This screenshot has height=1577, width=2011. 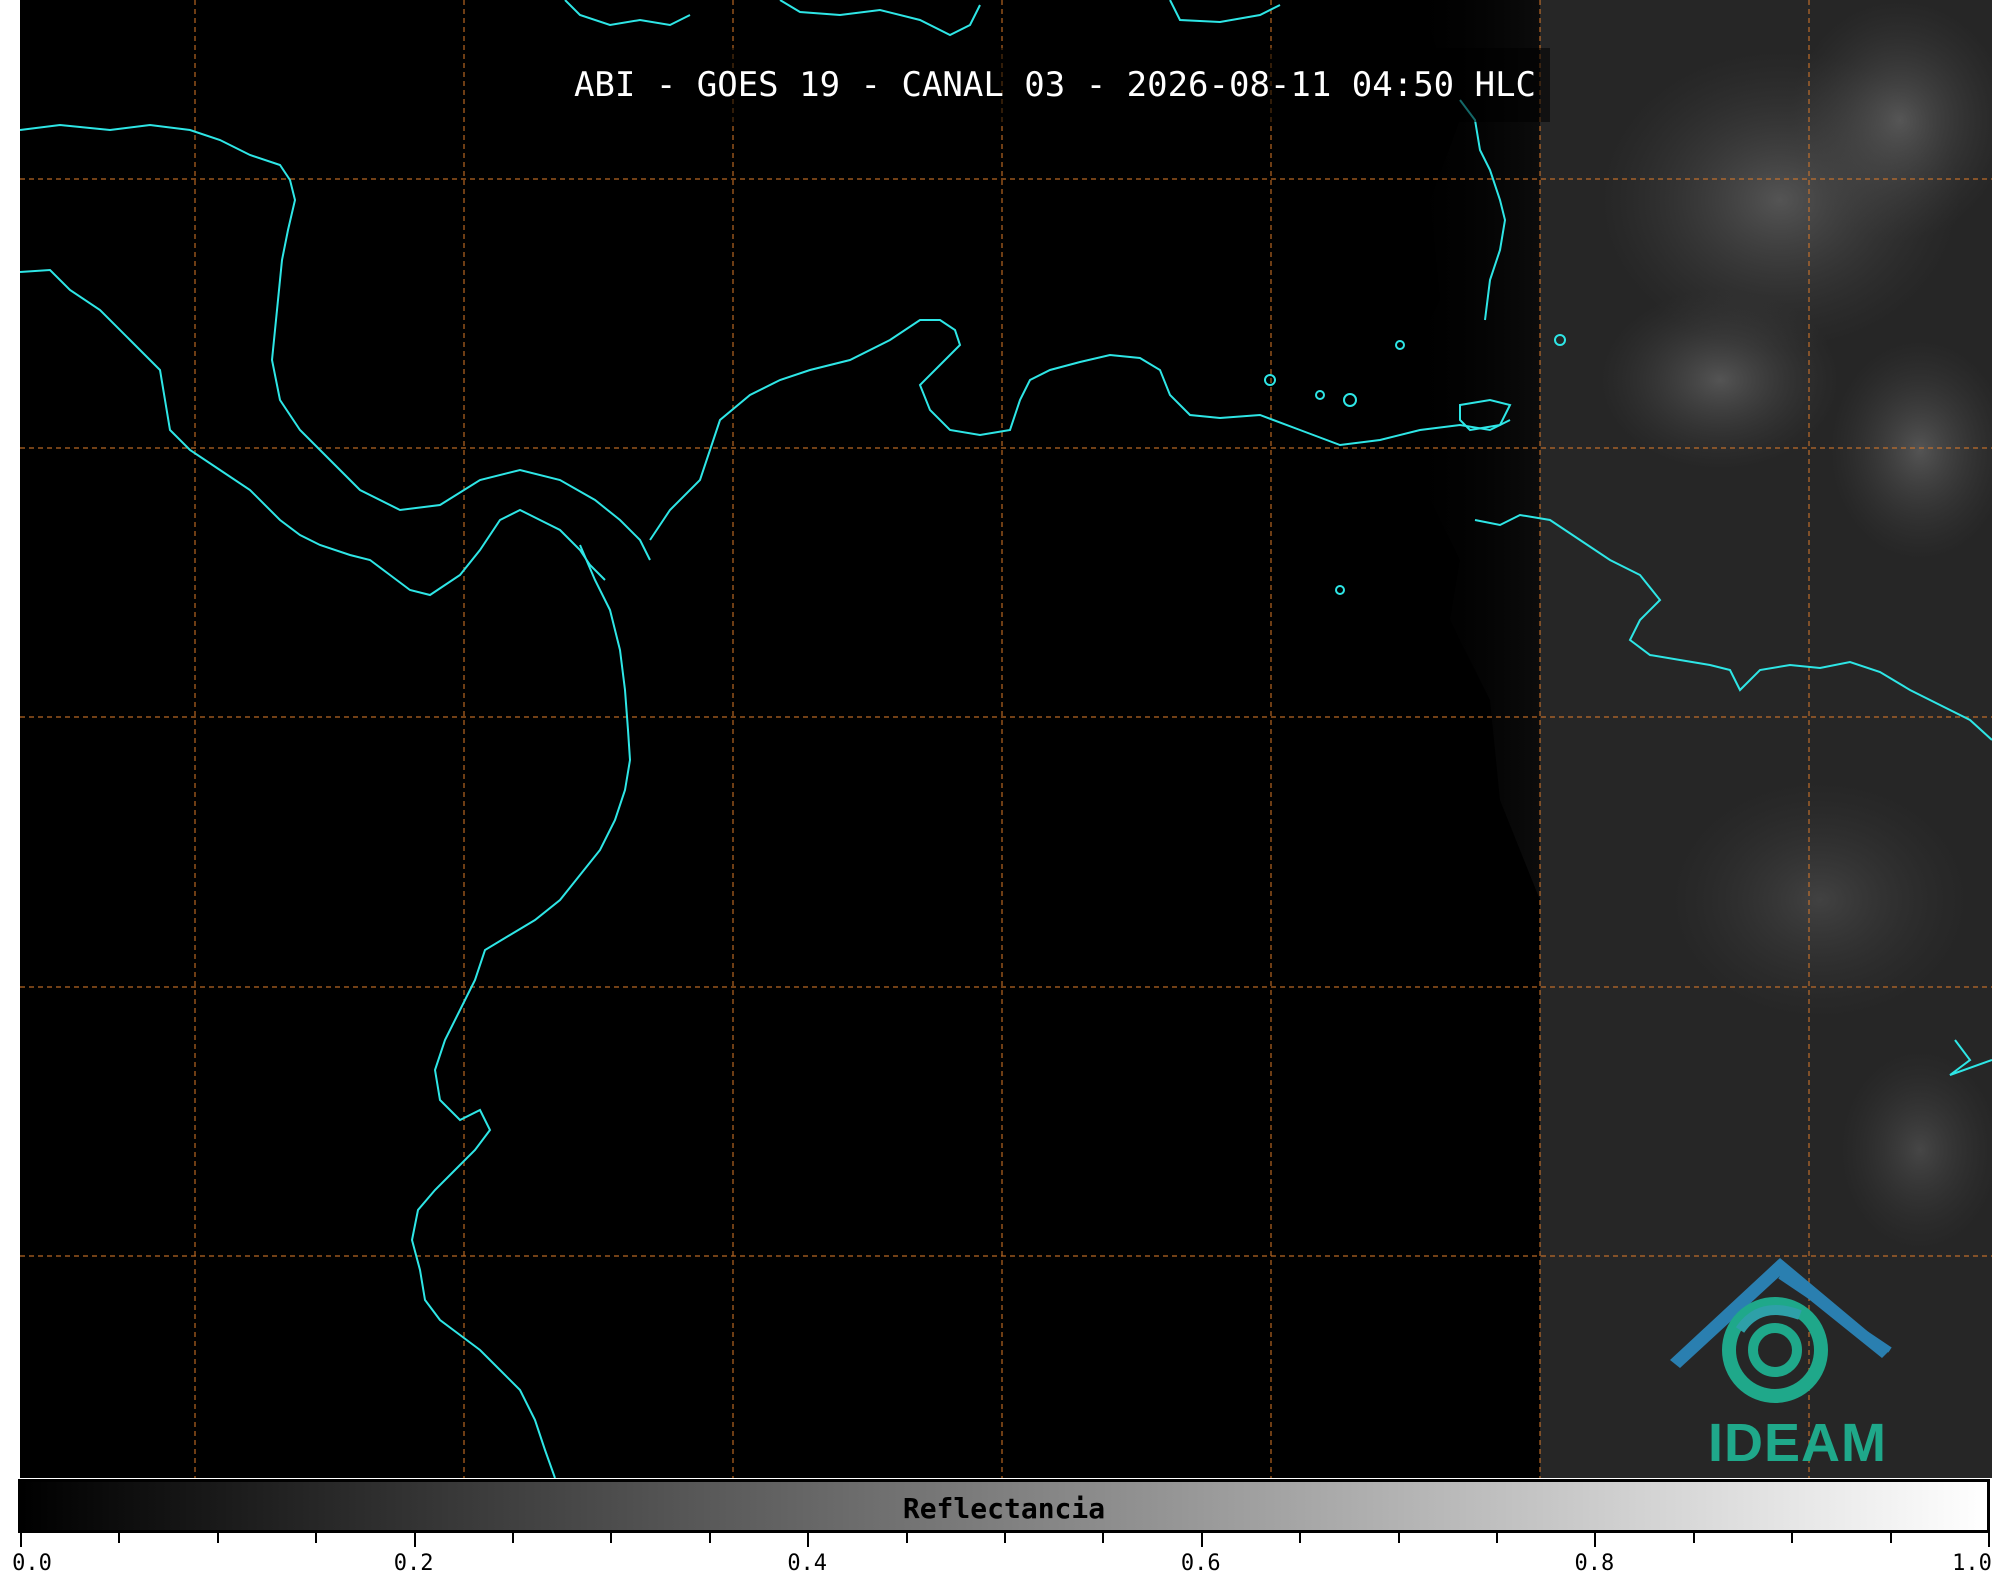 I want to click on logo-text: IDEAM, so click(x=1797, y=1443).